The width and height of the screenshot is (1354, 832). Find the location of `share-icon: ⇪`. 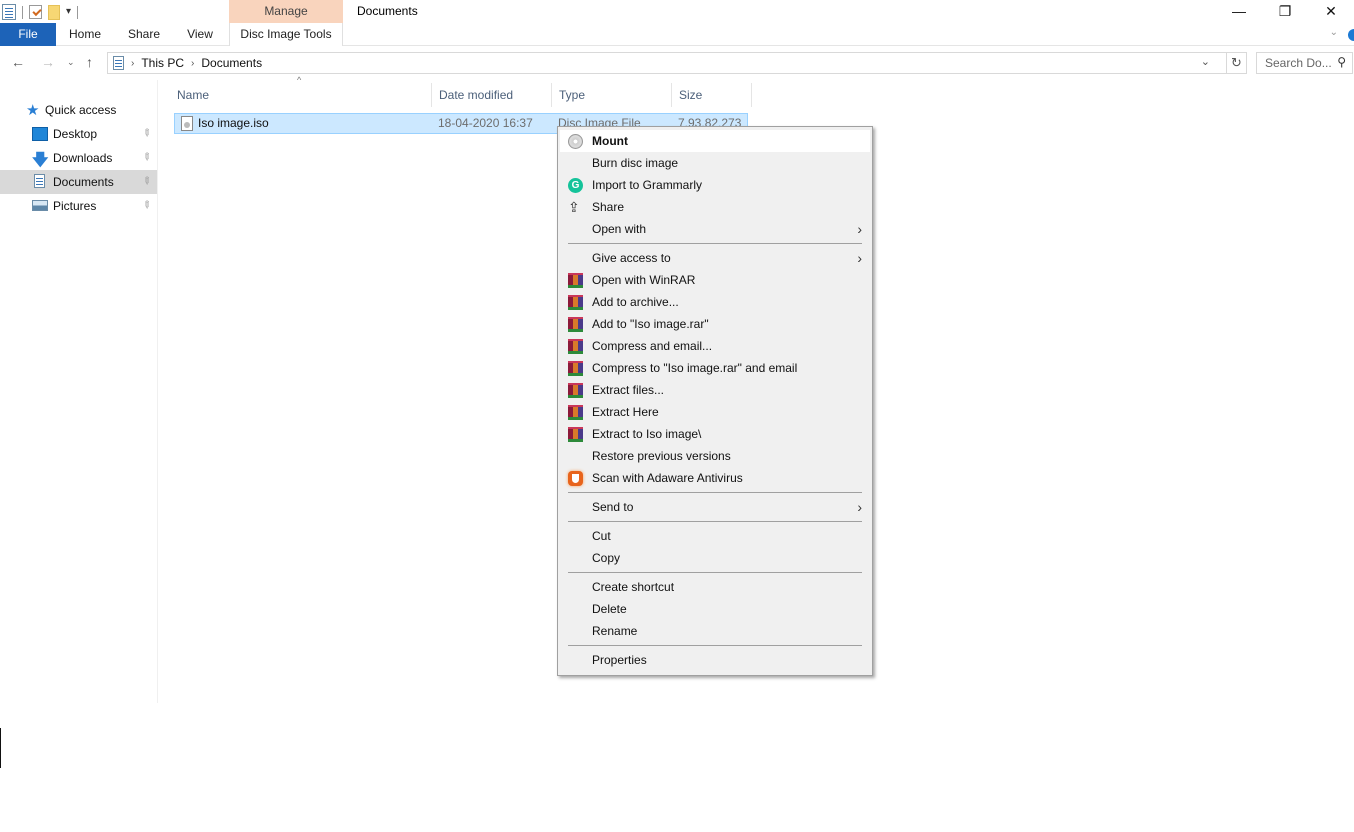

share-icon: ⇪ is located at coordinates (574, 207).